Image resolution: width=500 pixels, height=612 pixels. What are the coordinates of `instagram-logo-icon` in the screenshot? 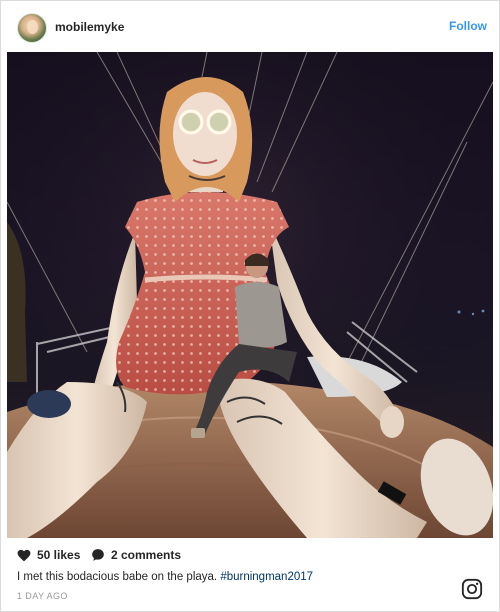 It's located at (472, 589).